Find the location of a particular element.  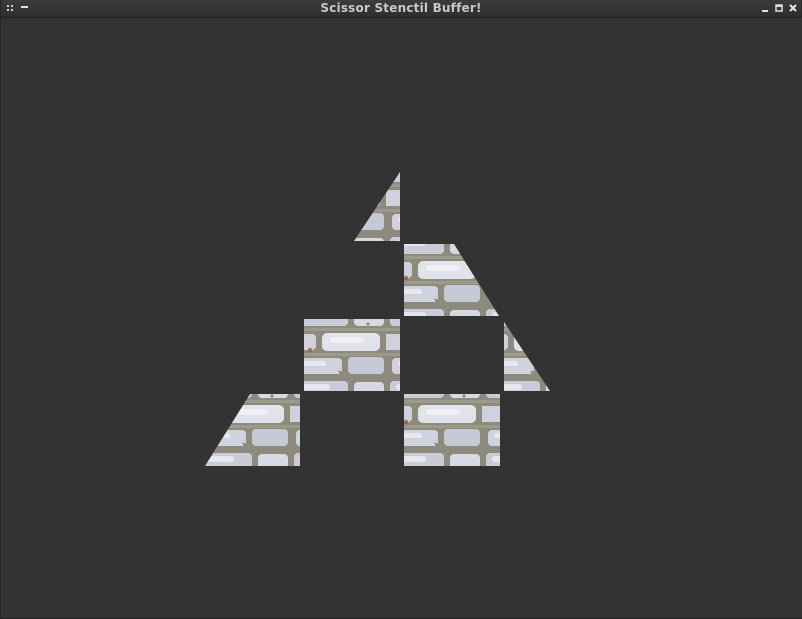

texture-shard-middle-left is located at coordinates (352, 355).